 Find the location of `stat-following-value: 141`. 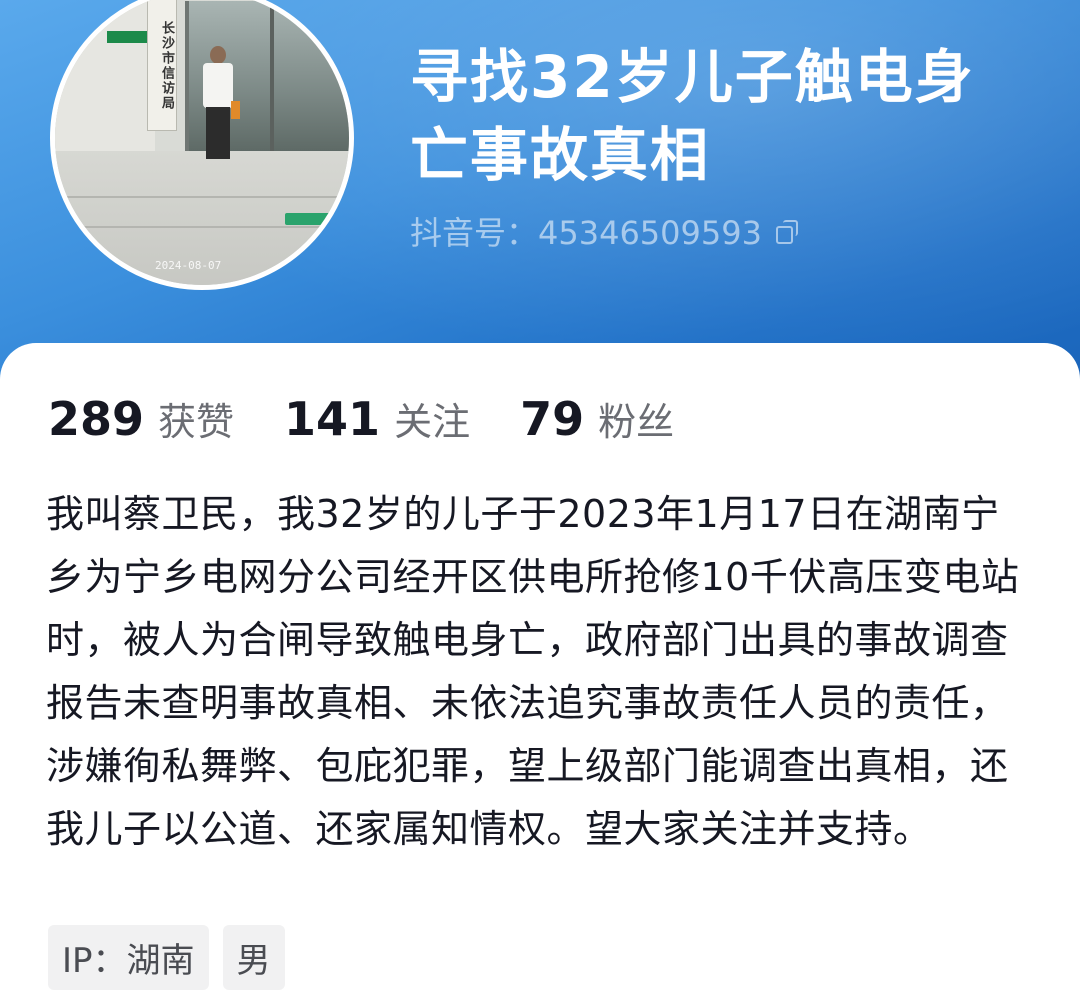

stat-following-value: 141 is located at coordinates (332, 419).